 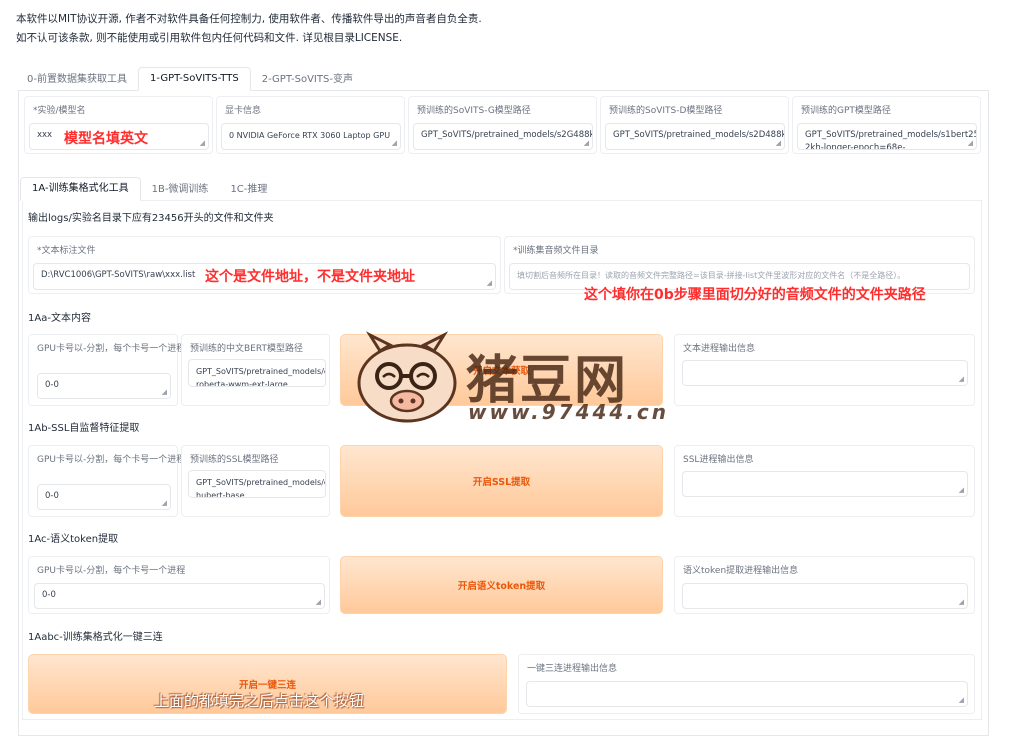 What do you see at coordinates (569, 412) in the screenshot?
I see `watermark-url: www.97444.cn` at bounding box center [569, 412].